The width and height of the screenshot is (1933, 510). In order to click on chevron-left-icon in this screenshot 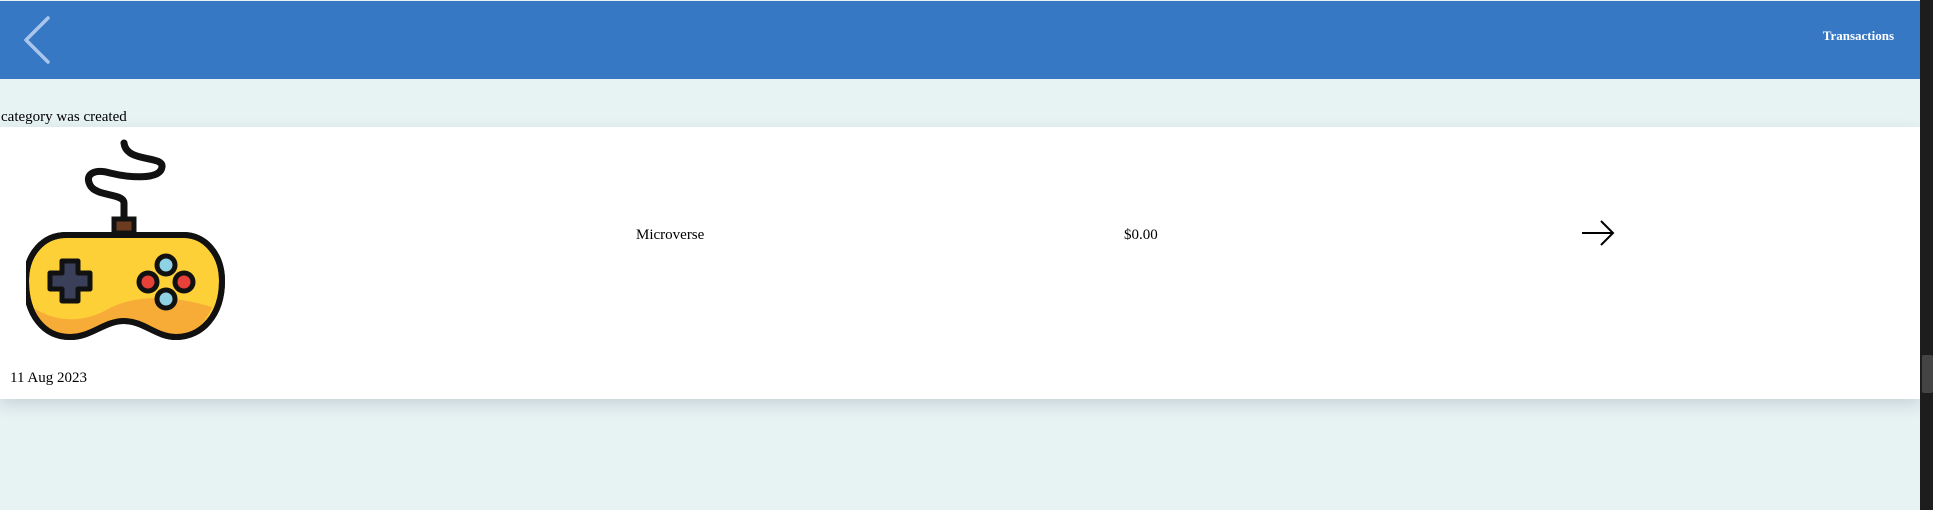, I will do `click(37, 40)`.